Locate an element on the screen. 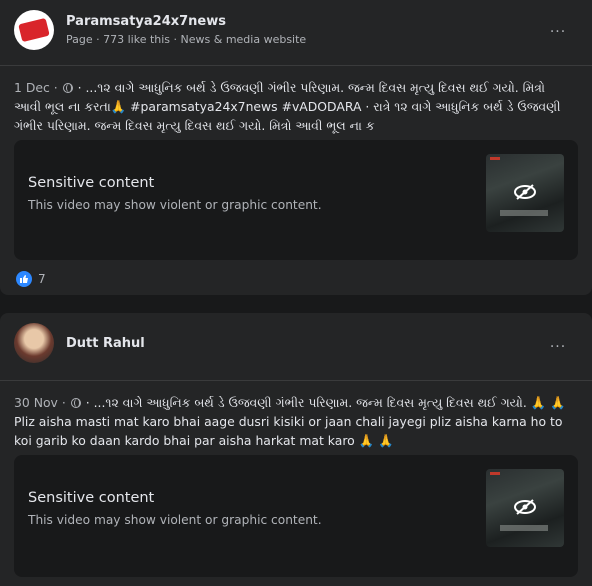 The image size is (592, 586). author-name: Dutt Rahul is located at coordinates (105, 343).